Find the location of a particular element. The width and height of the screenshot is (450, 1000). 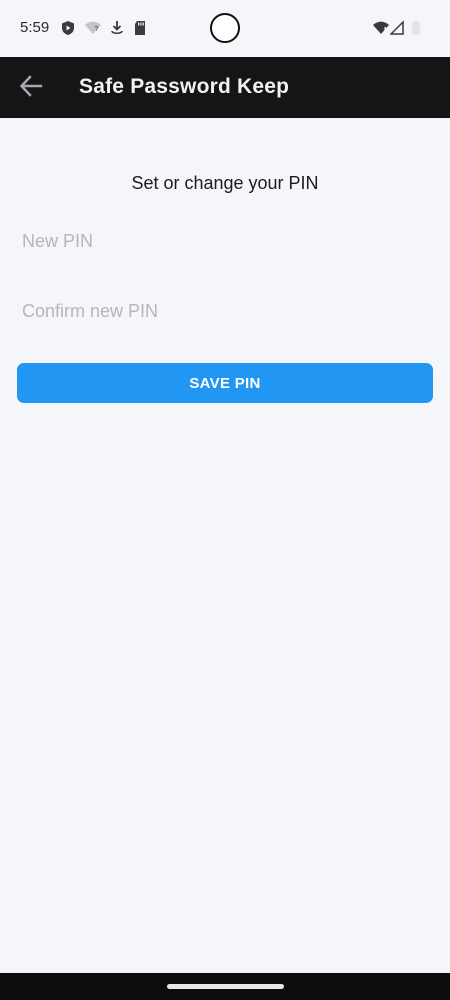

pin-heading: Set or change your PIN is located at coordinates (225, 183).